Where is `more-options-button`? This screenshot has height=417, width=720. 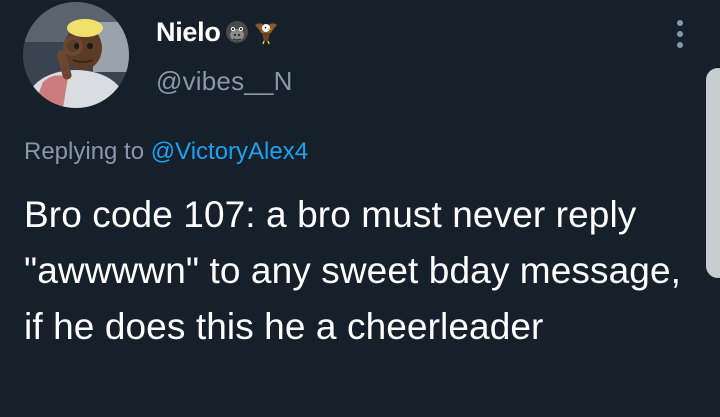 more-options-button is located at coordinates (680, 34).